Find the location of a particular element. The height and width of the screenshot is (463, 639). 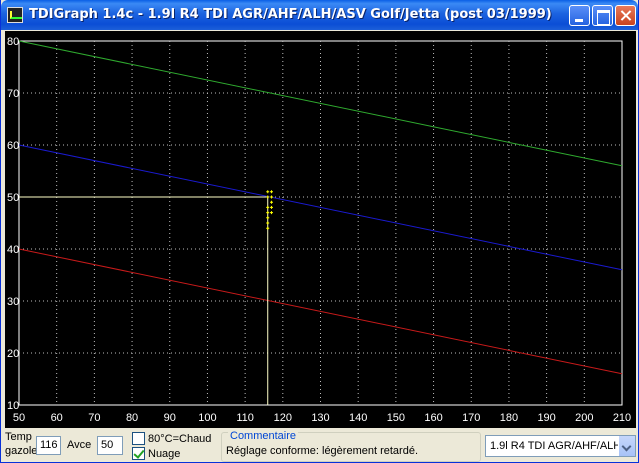

chevron-down-icon is located at coordinates (626, 446).